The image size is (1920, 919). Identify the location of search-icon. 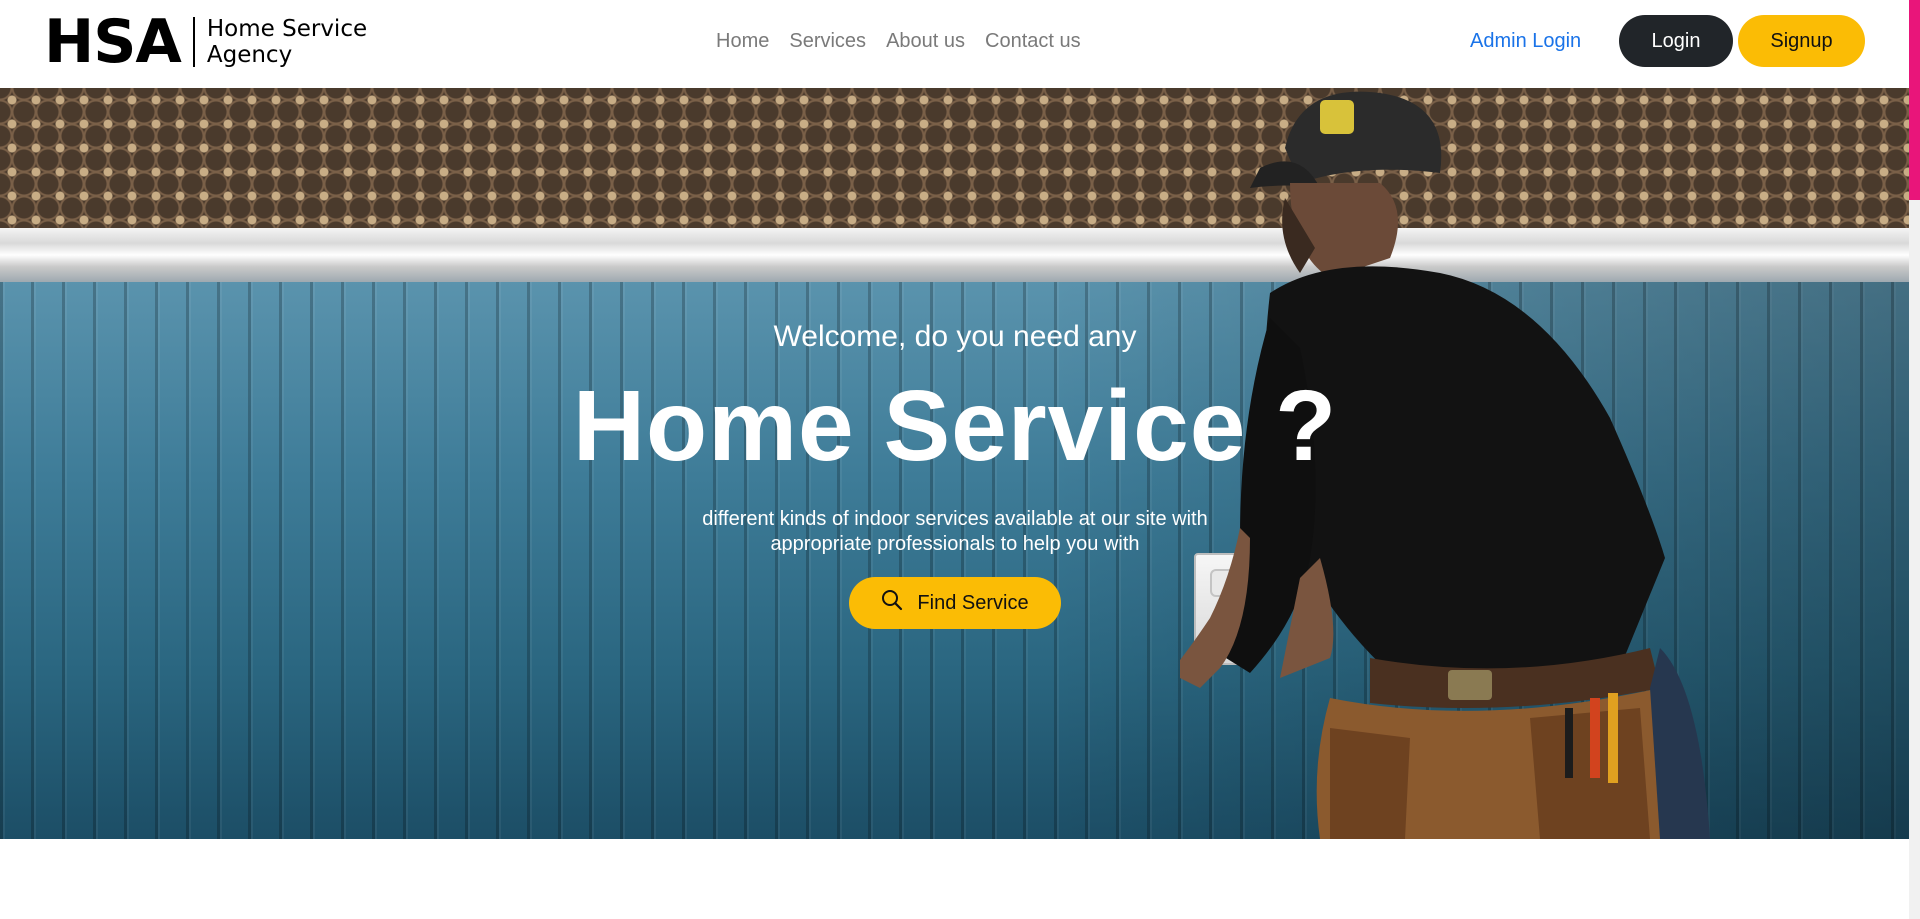
(892, 603).